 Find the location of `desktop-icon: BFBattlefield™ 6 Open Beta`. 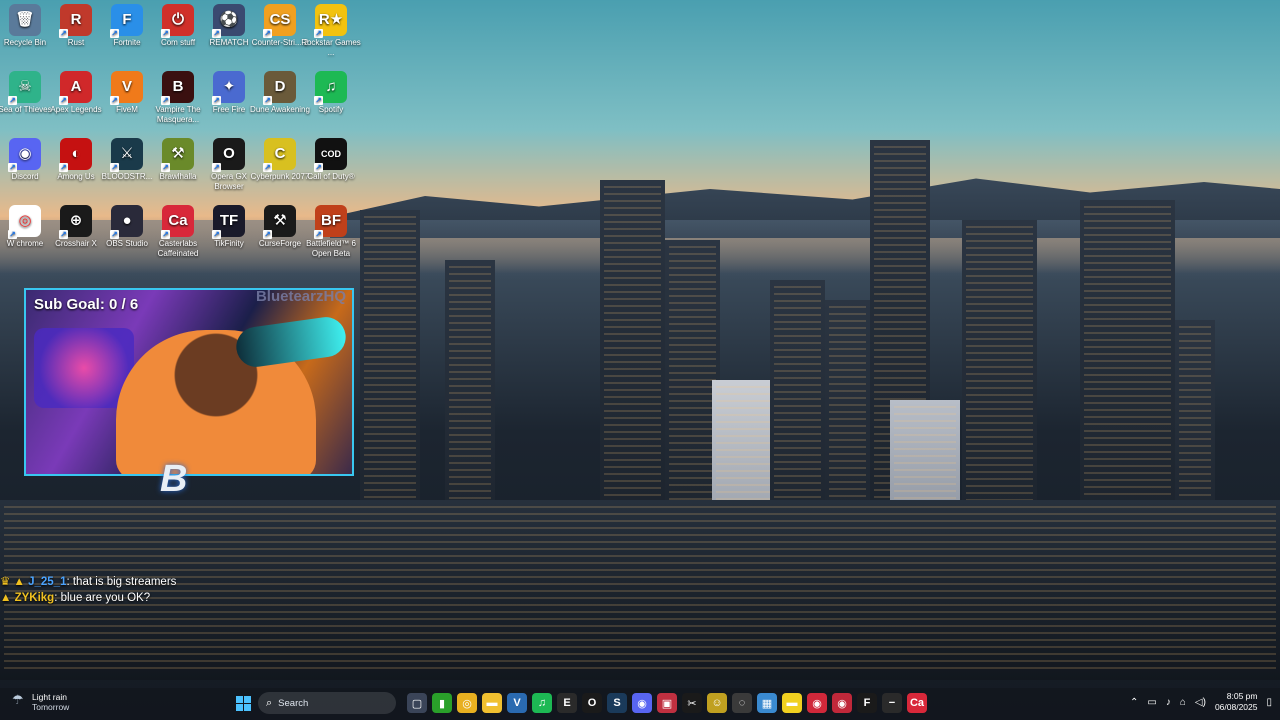

desktop-icon: BFBattlefield™ 6 Open Beta is located at coordinates (331, 230).